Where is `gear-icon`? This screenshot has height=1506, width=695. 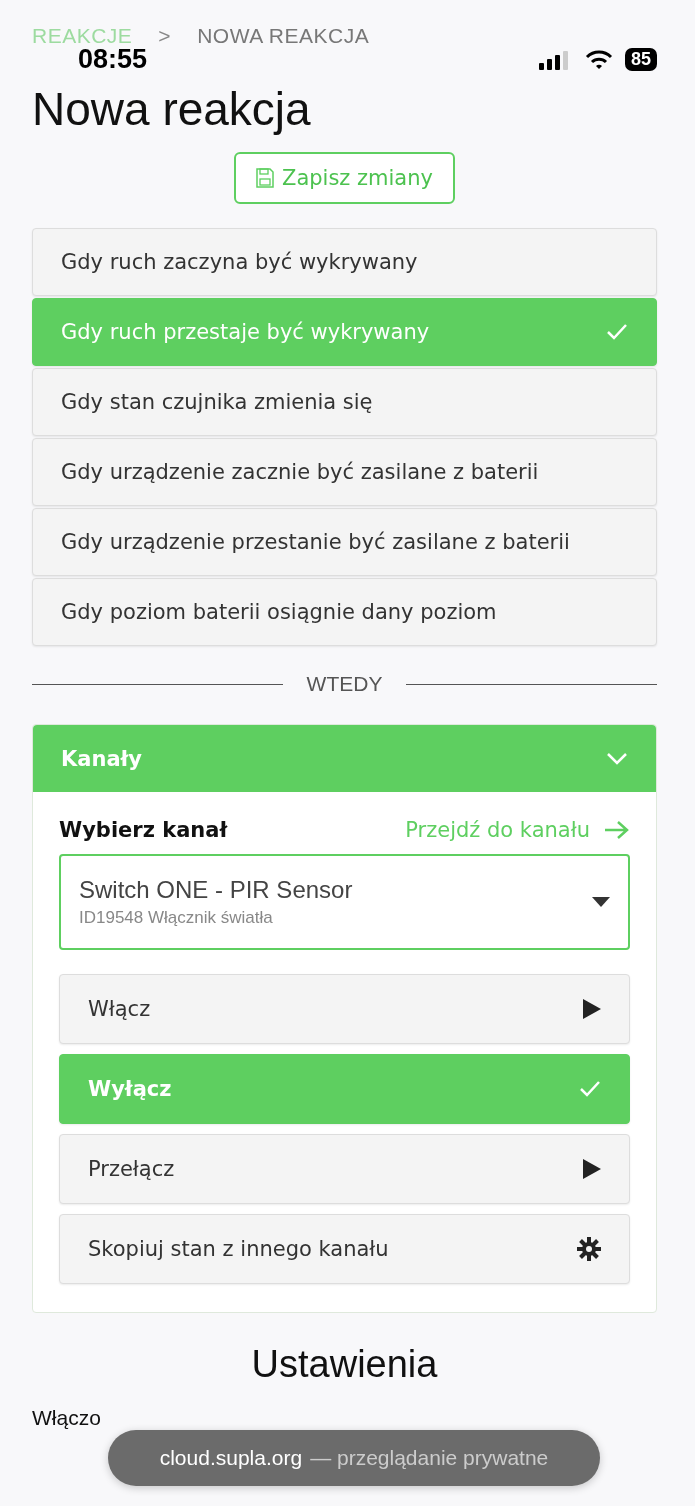
gear-icon is located at coordinates (589, 1249).